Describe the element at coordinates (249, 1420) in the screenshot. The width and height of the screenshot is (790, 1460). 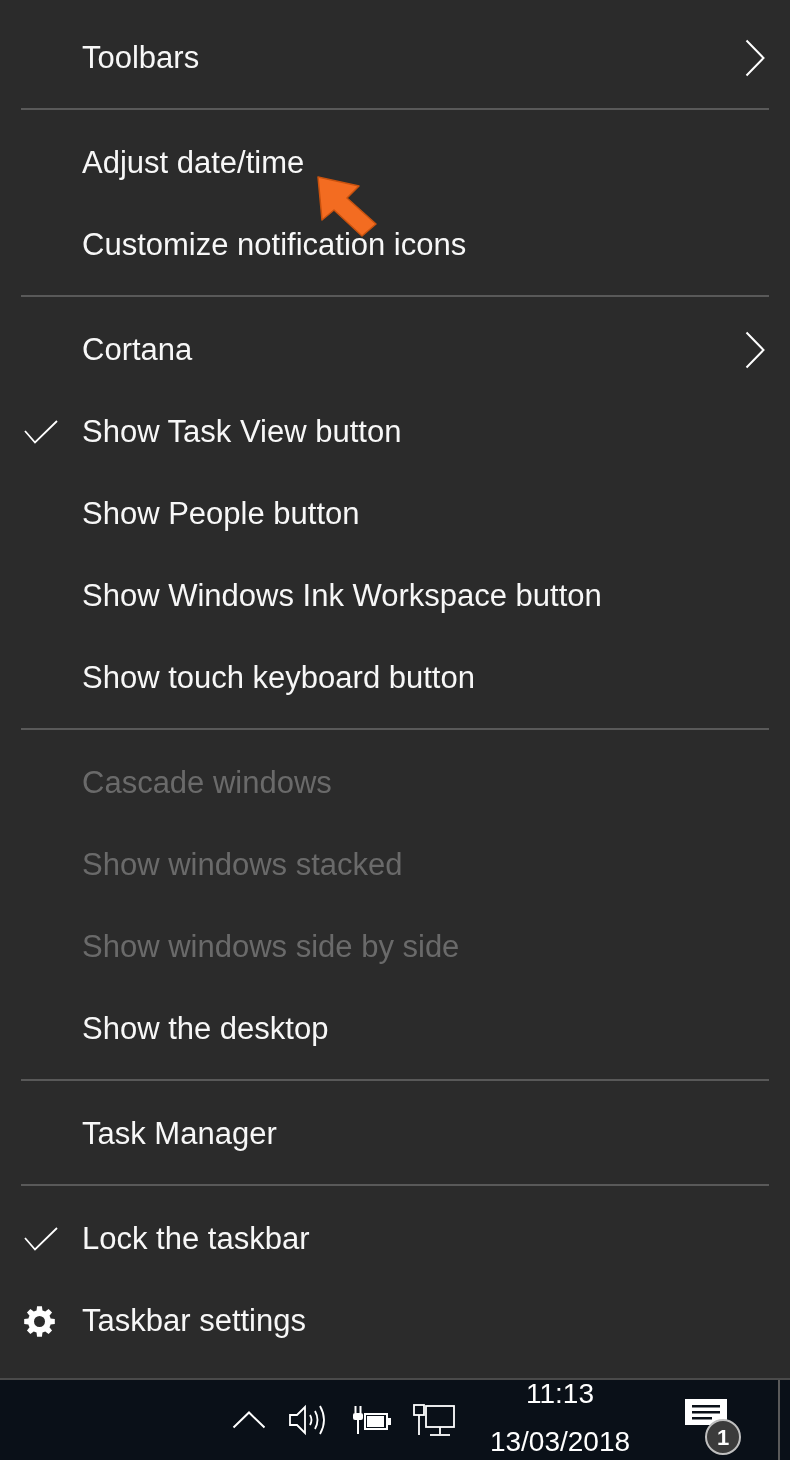
I see `chevron-up-icon` at that location.